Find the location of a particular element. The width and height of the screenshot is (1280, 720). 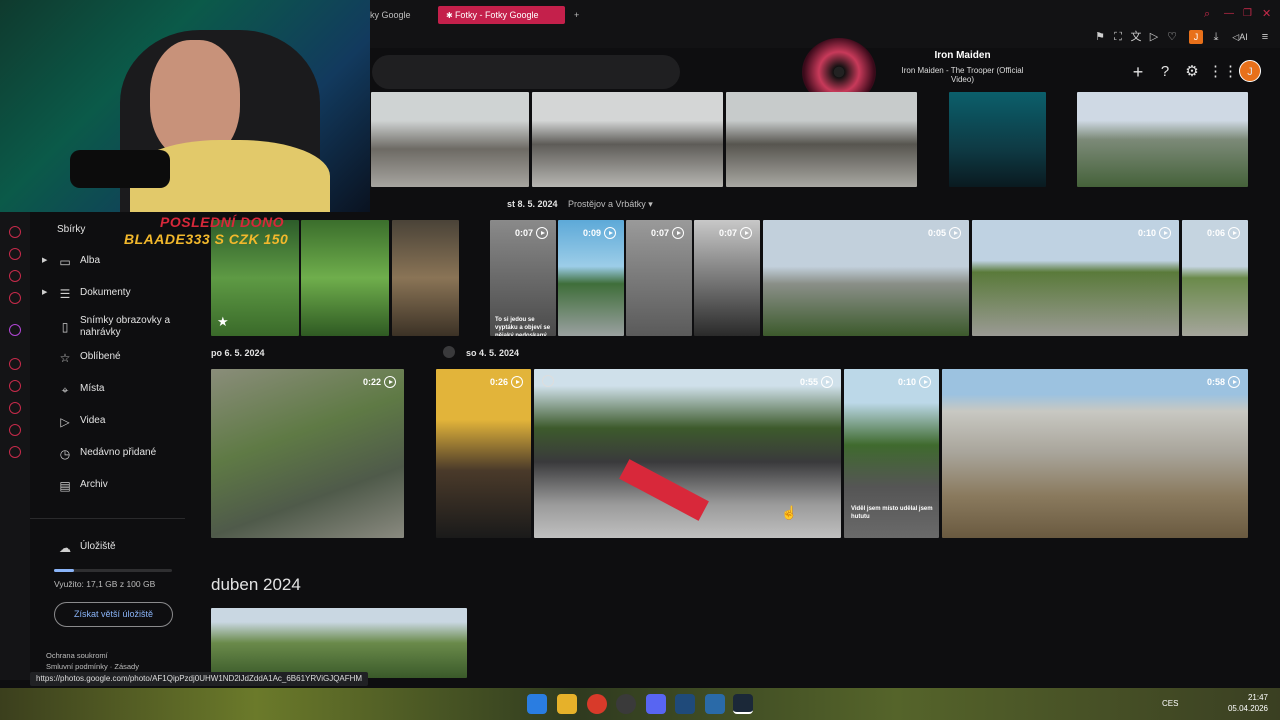

favorite-star-icon: ★ is located at coordinates (223, 322).